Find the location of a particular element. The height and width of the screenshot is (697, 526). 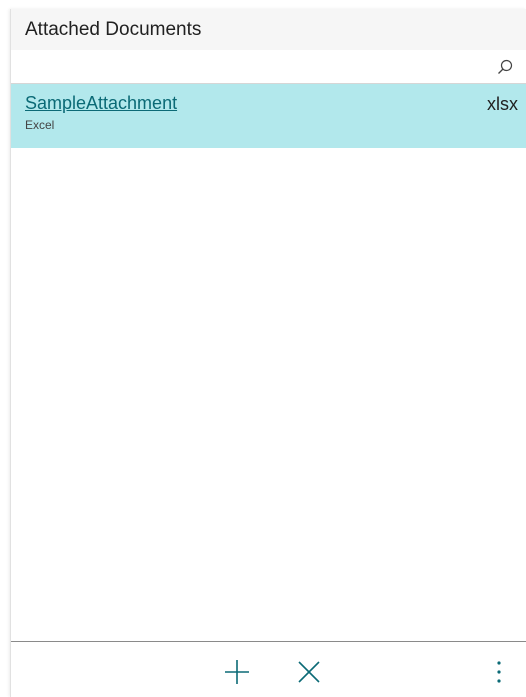

plus-icon is located at coordinates (237, 672).